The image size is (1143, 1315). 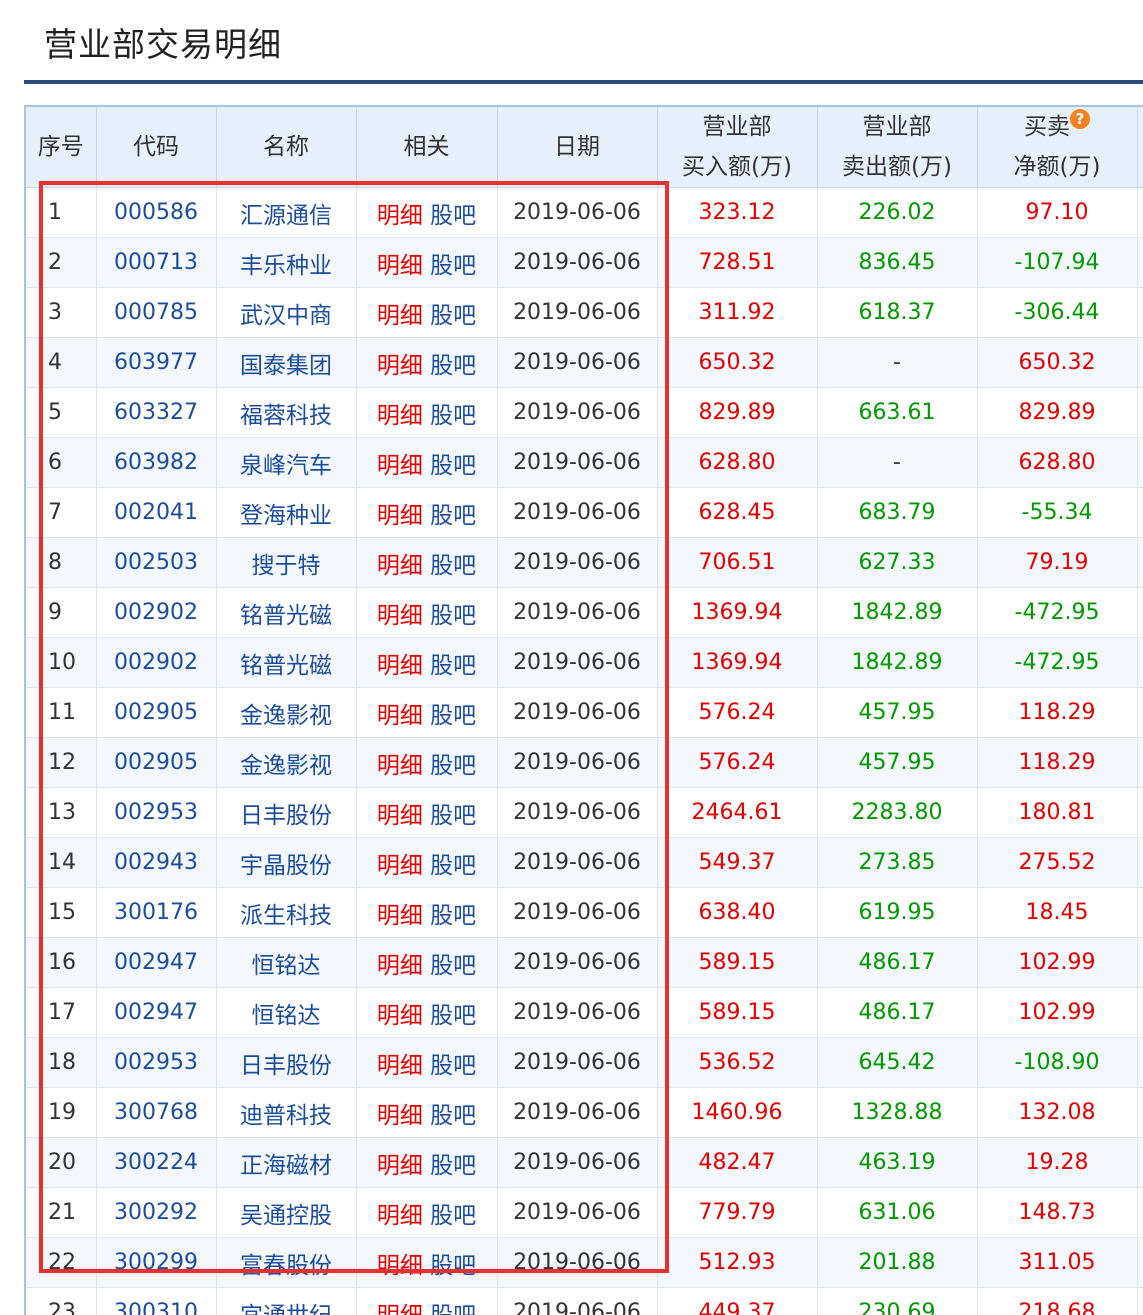 What do you see at coordinates (156, 212) in the screenshot?
I see `stock-code-link: 000586` at bounding box center [156, 212].